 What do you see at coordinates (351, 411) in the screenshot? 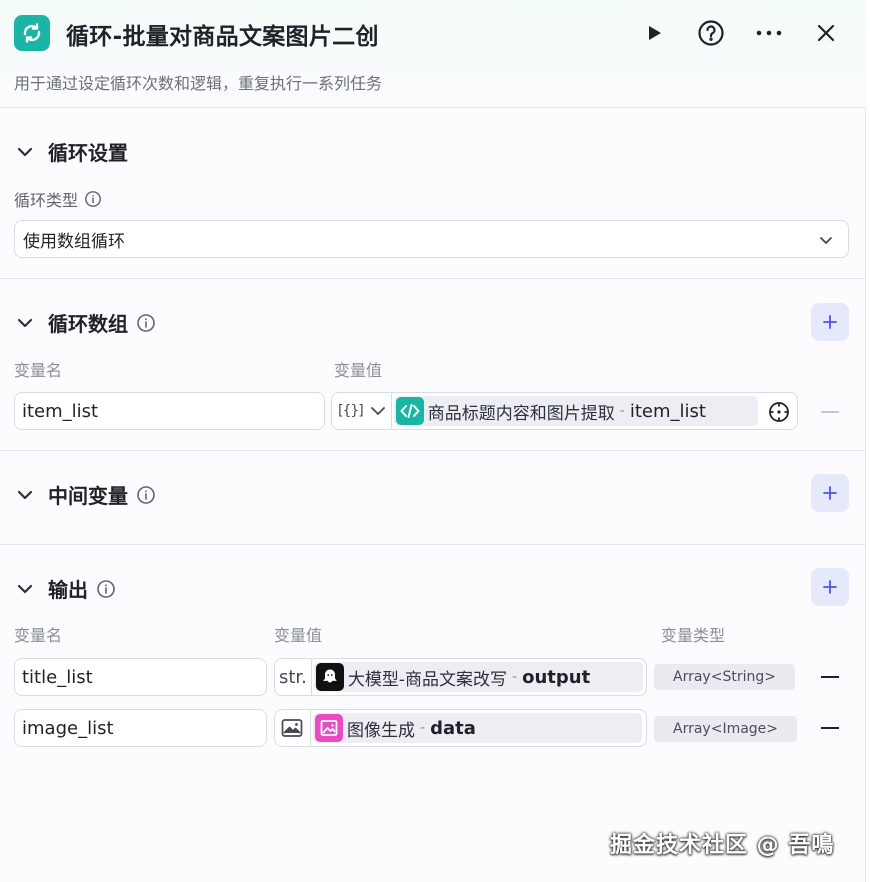
I see `array-object-type-icon: [{}]` at bounding box center [351, 411].